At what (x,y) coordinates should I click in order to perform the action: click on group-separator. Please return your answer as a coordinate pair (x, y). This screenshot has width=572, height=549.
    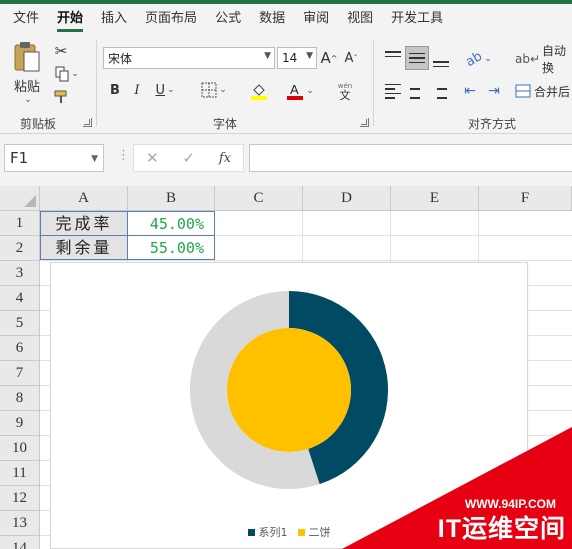
    Looking at the image, I should click on (373, 83).